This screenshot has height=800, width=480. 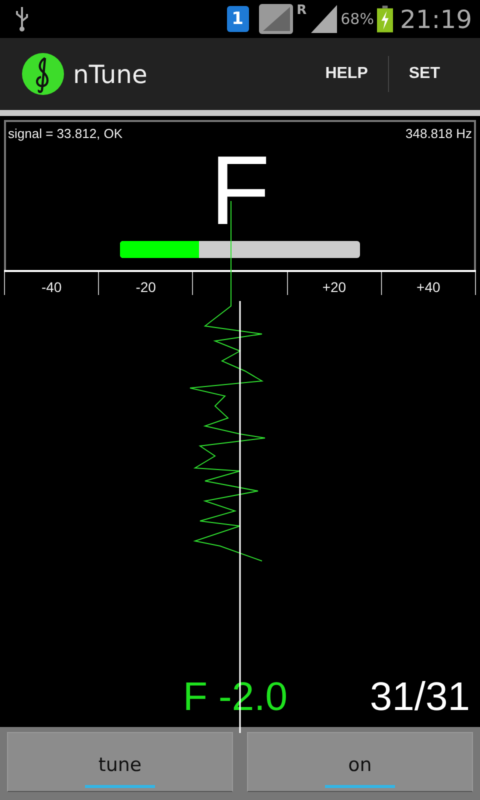 I want to click on roaming-label: R, so click(x=301, y=10).